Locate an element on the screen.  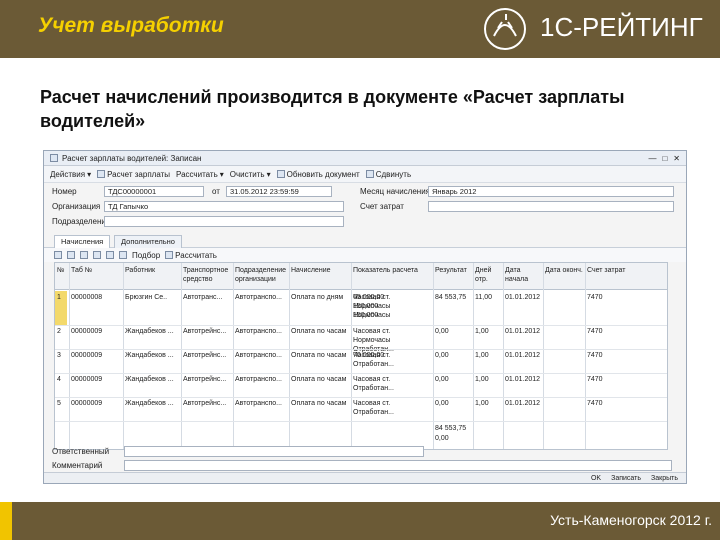
org-field: ТД Гапычко is located at coordinates (224, 206).